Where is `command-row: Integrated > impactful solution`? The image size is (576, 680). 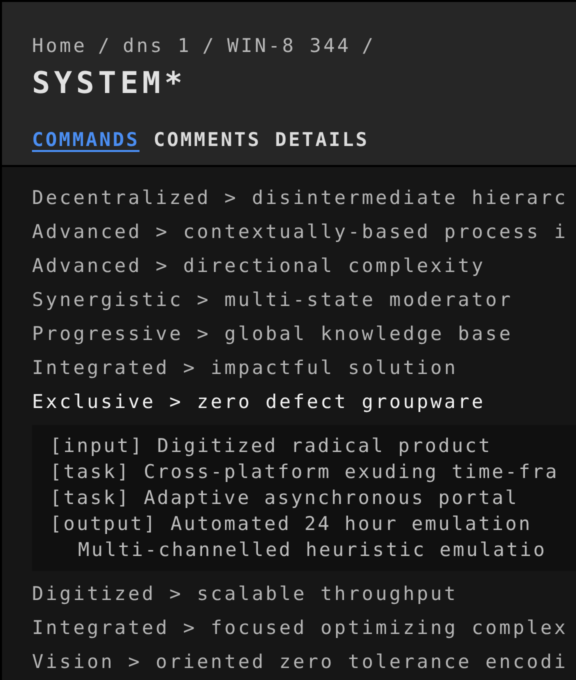 command-row: Integrated > impactful solution is located at coordinates (304, 368).